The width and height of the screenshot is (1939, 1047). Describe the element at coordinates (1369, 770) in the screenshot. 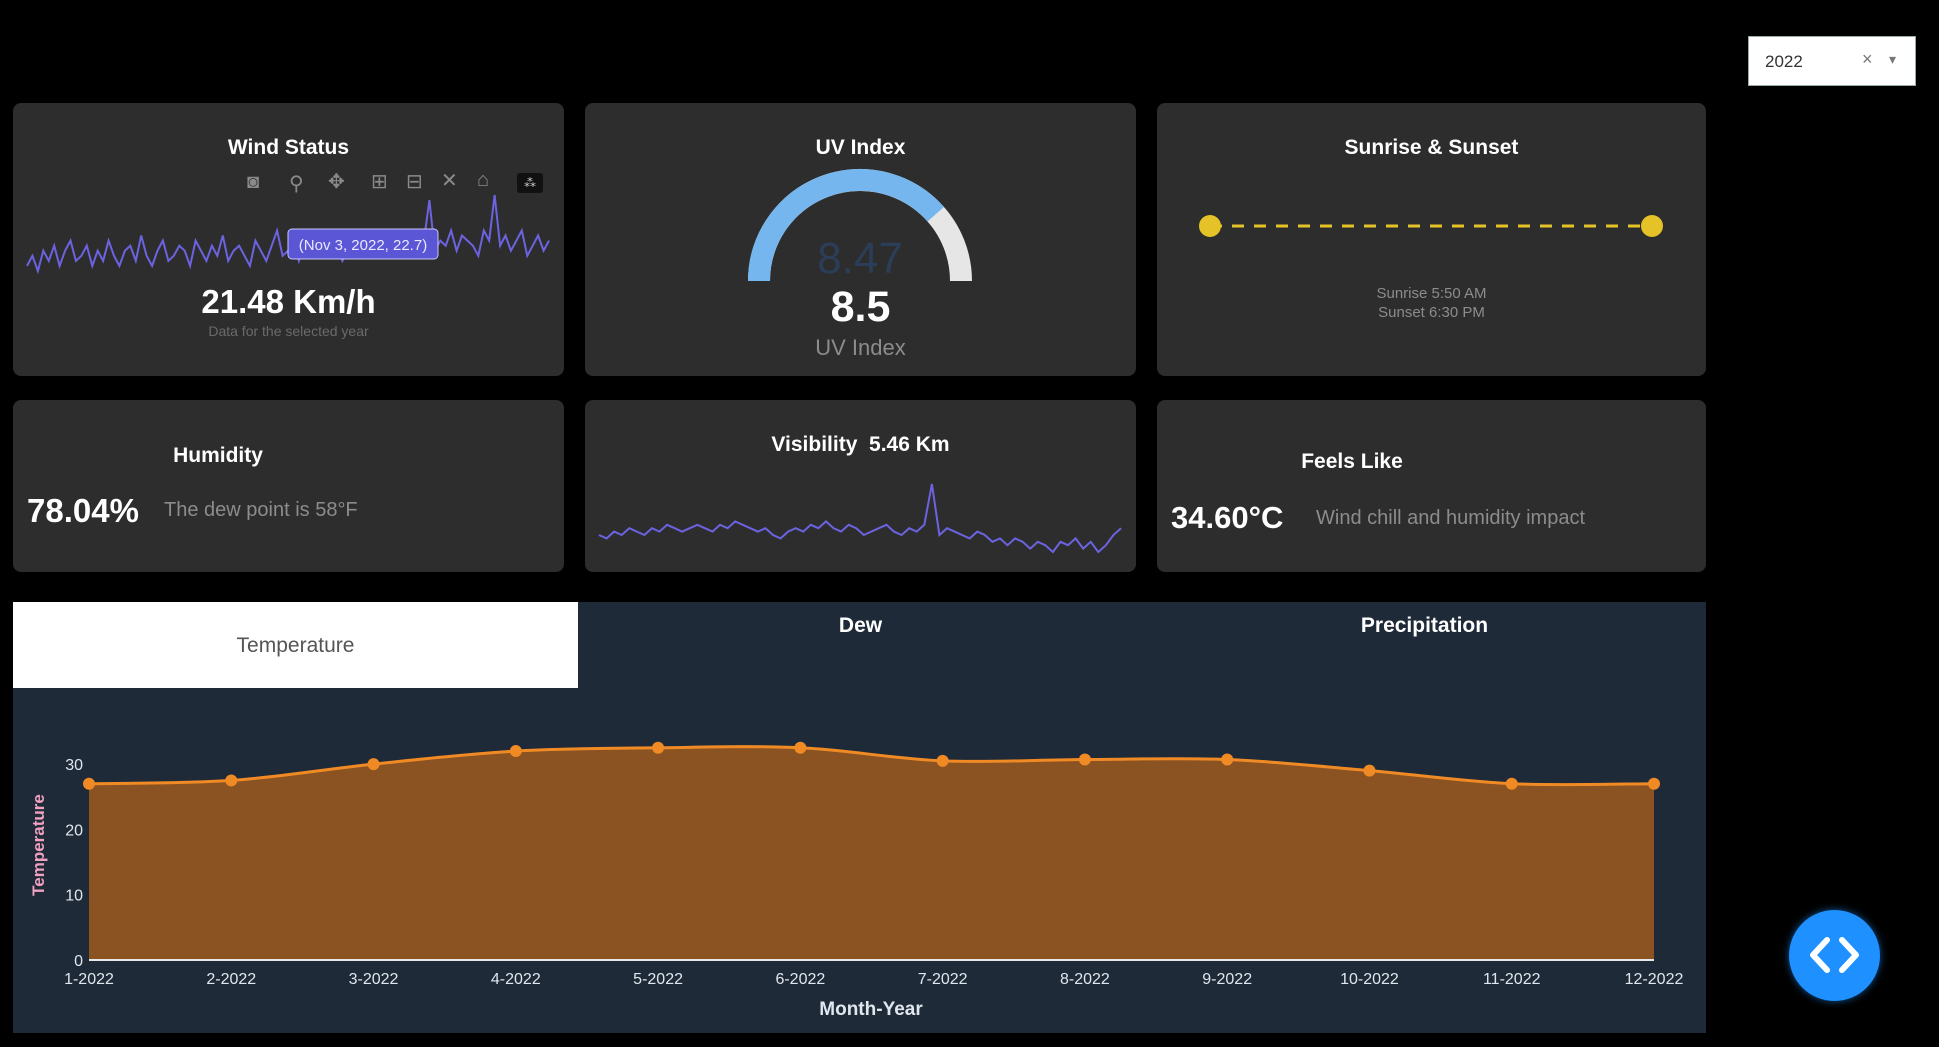

I see `temperature-point-10-2022` at that location.